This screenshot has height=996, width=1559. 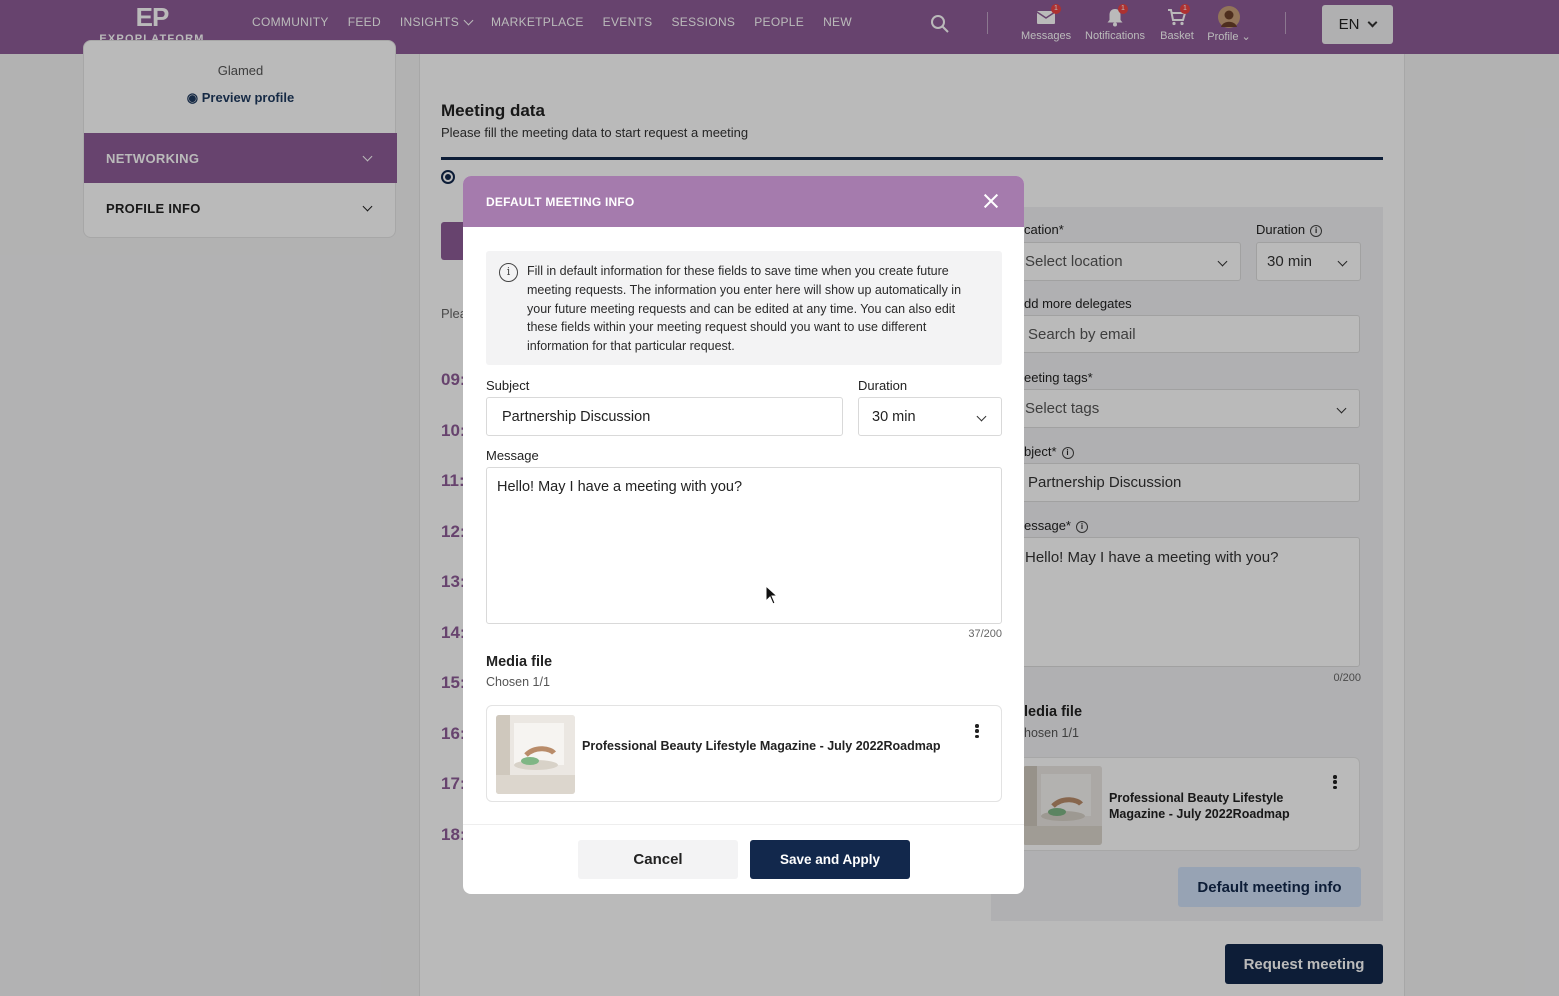 I want to click on subject-label: Subject, so click(x=508, y=385).